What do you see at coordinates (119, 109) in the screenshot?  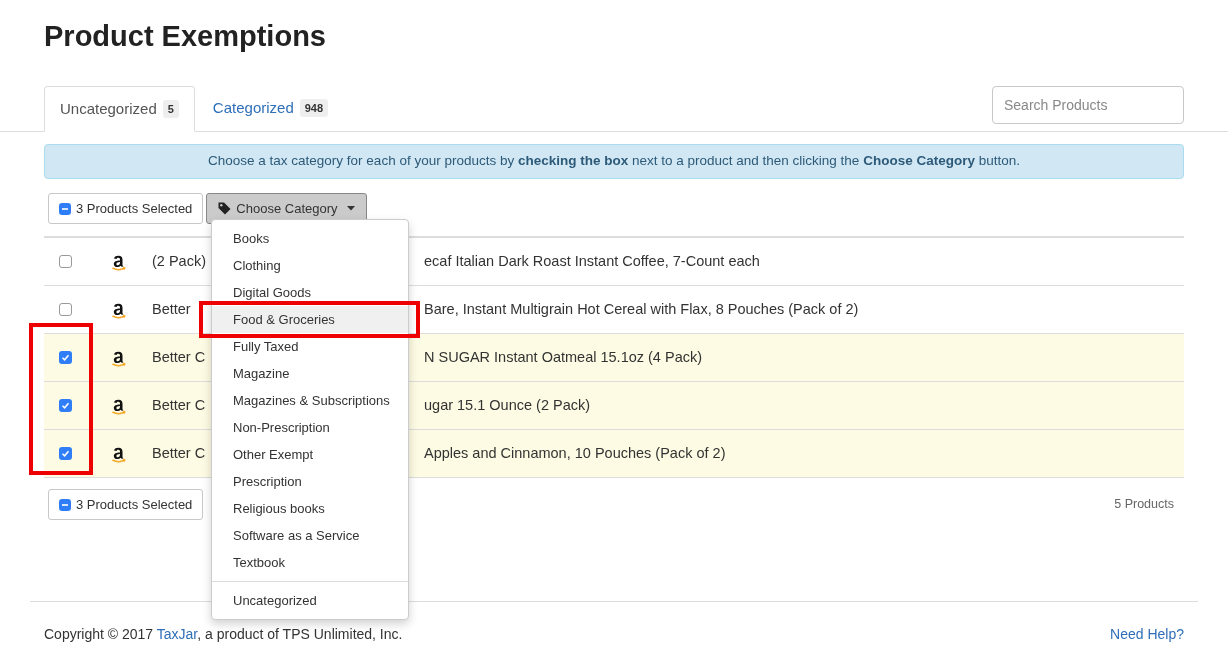 I see `tab: Uncategorized 5` at bounding box center [119, 109].